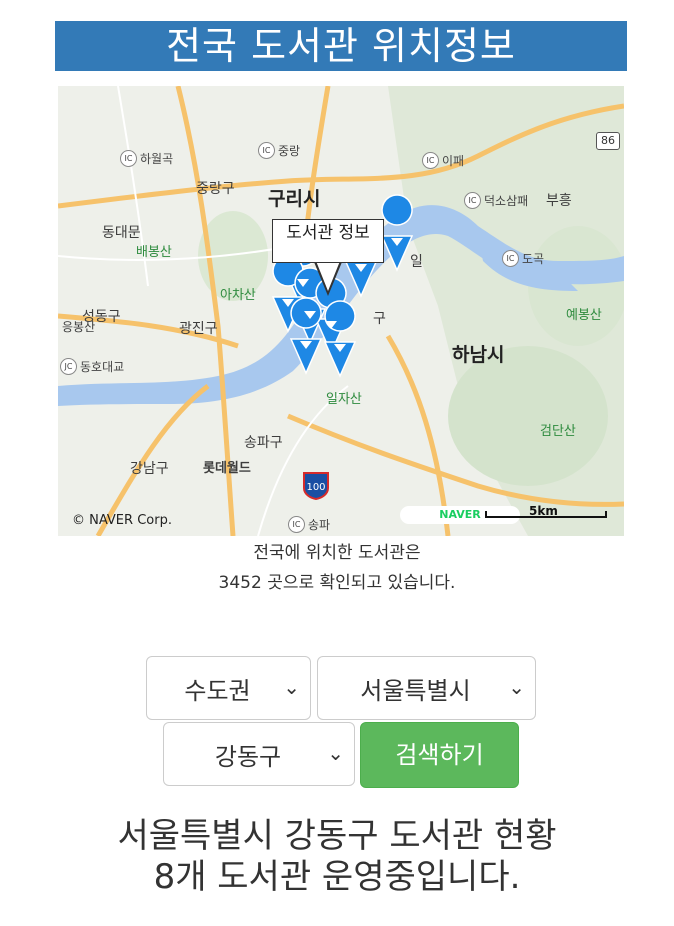 The image size is (674, 926). Describe the element at coordinates (92, 366) in the screenshot. I see `ic-label: JC 동호대교` at that location.